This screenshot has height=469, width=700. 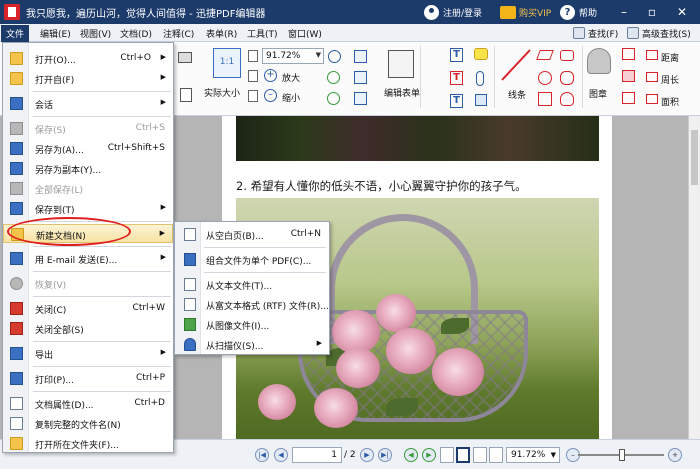 I want to click on add-field-icon, so click(x=360, y=98).